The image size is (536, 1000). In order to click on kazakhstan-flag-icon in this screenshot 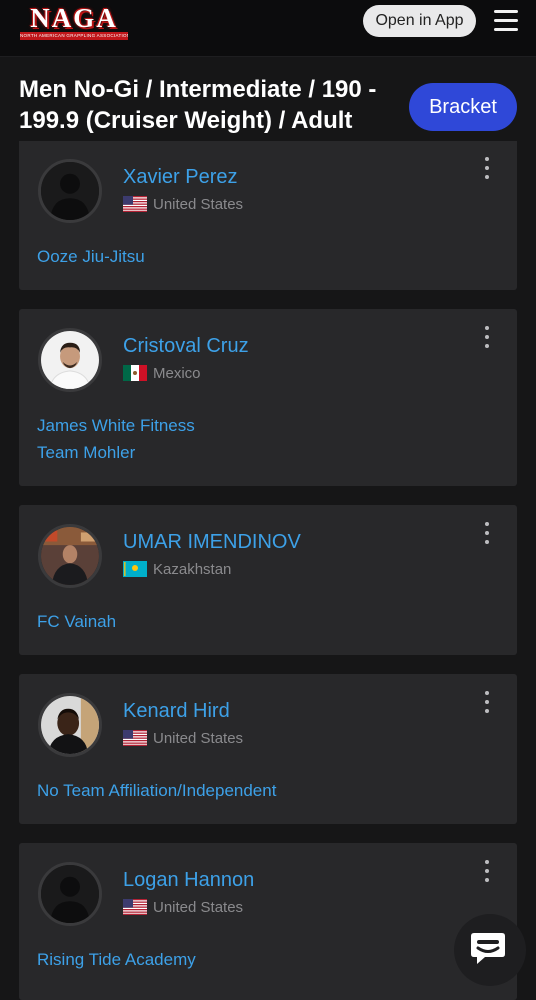, I will do `click(135, 569)`.